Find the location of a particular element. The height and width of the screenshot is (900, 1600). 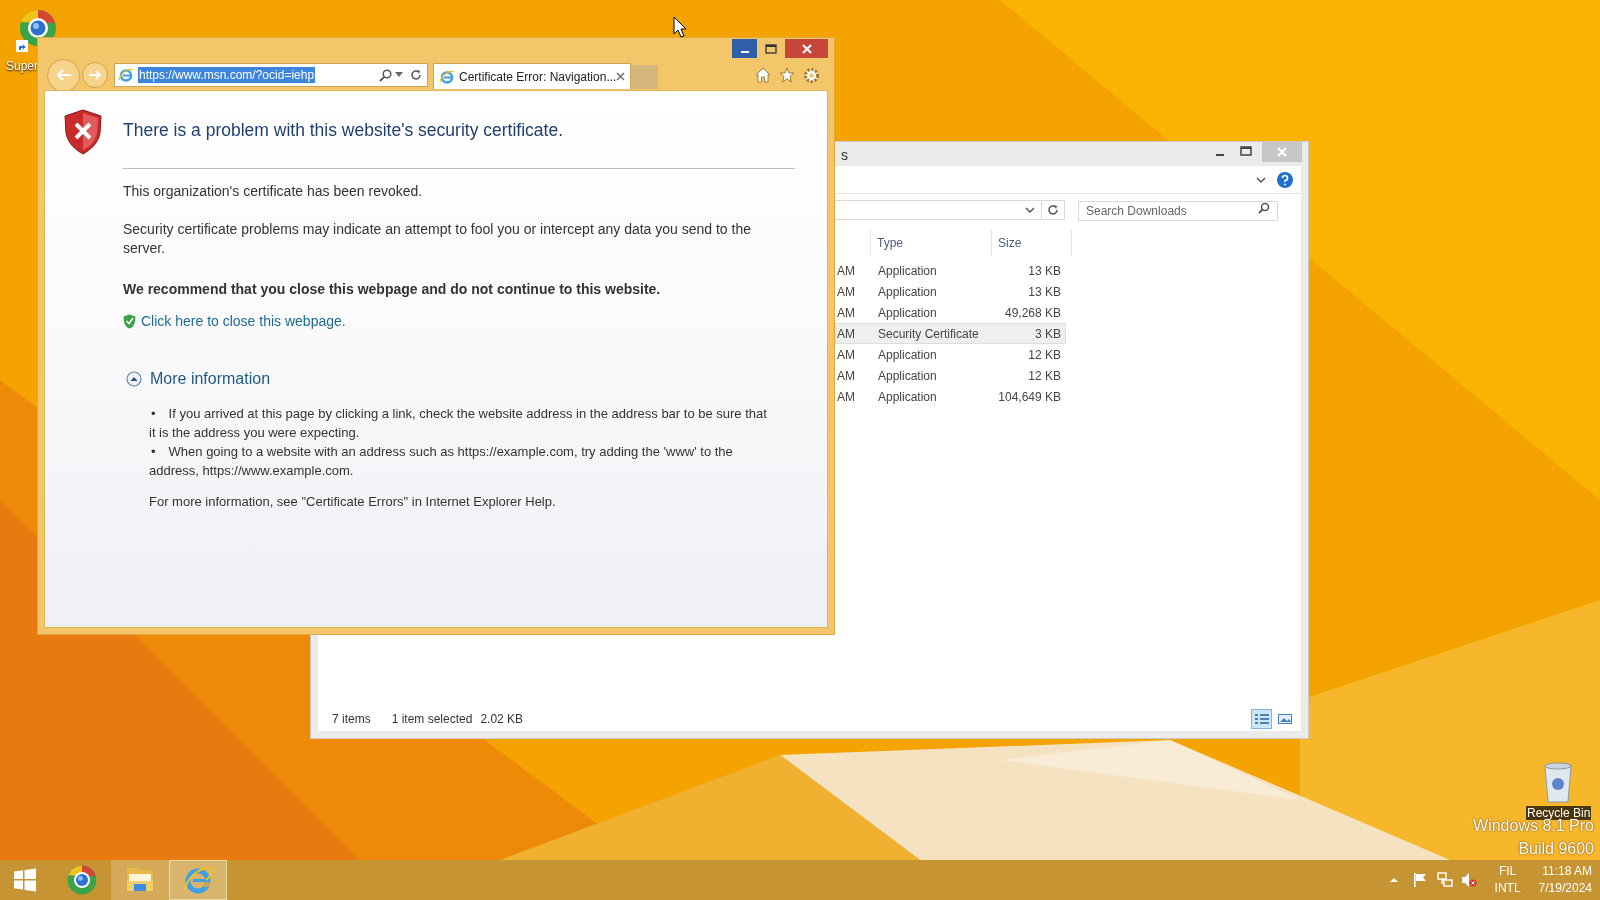

page-heading: There is a problem with this website's security certificate. is located at coordinates (343, 130).